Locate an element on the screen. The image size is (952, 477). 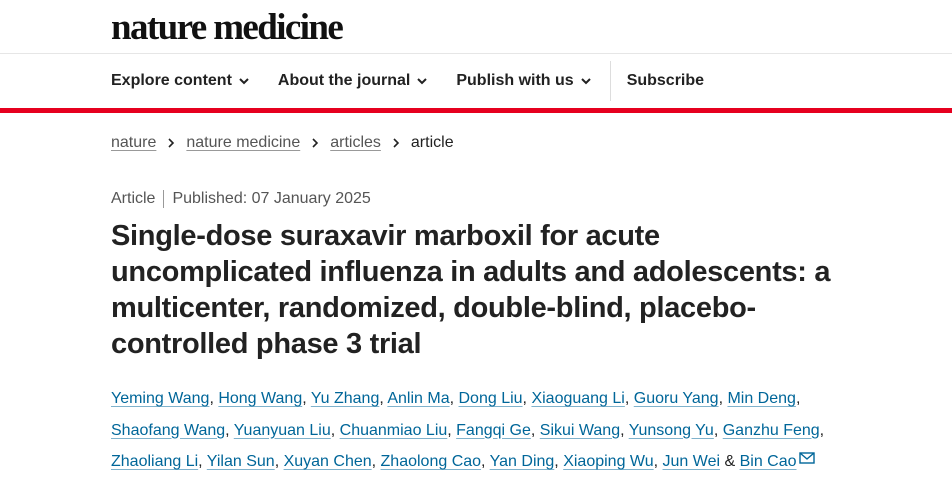
subscribe-link: Subscribe is located at coordinates (665, 81).